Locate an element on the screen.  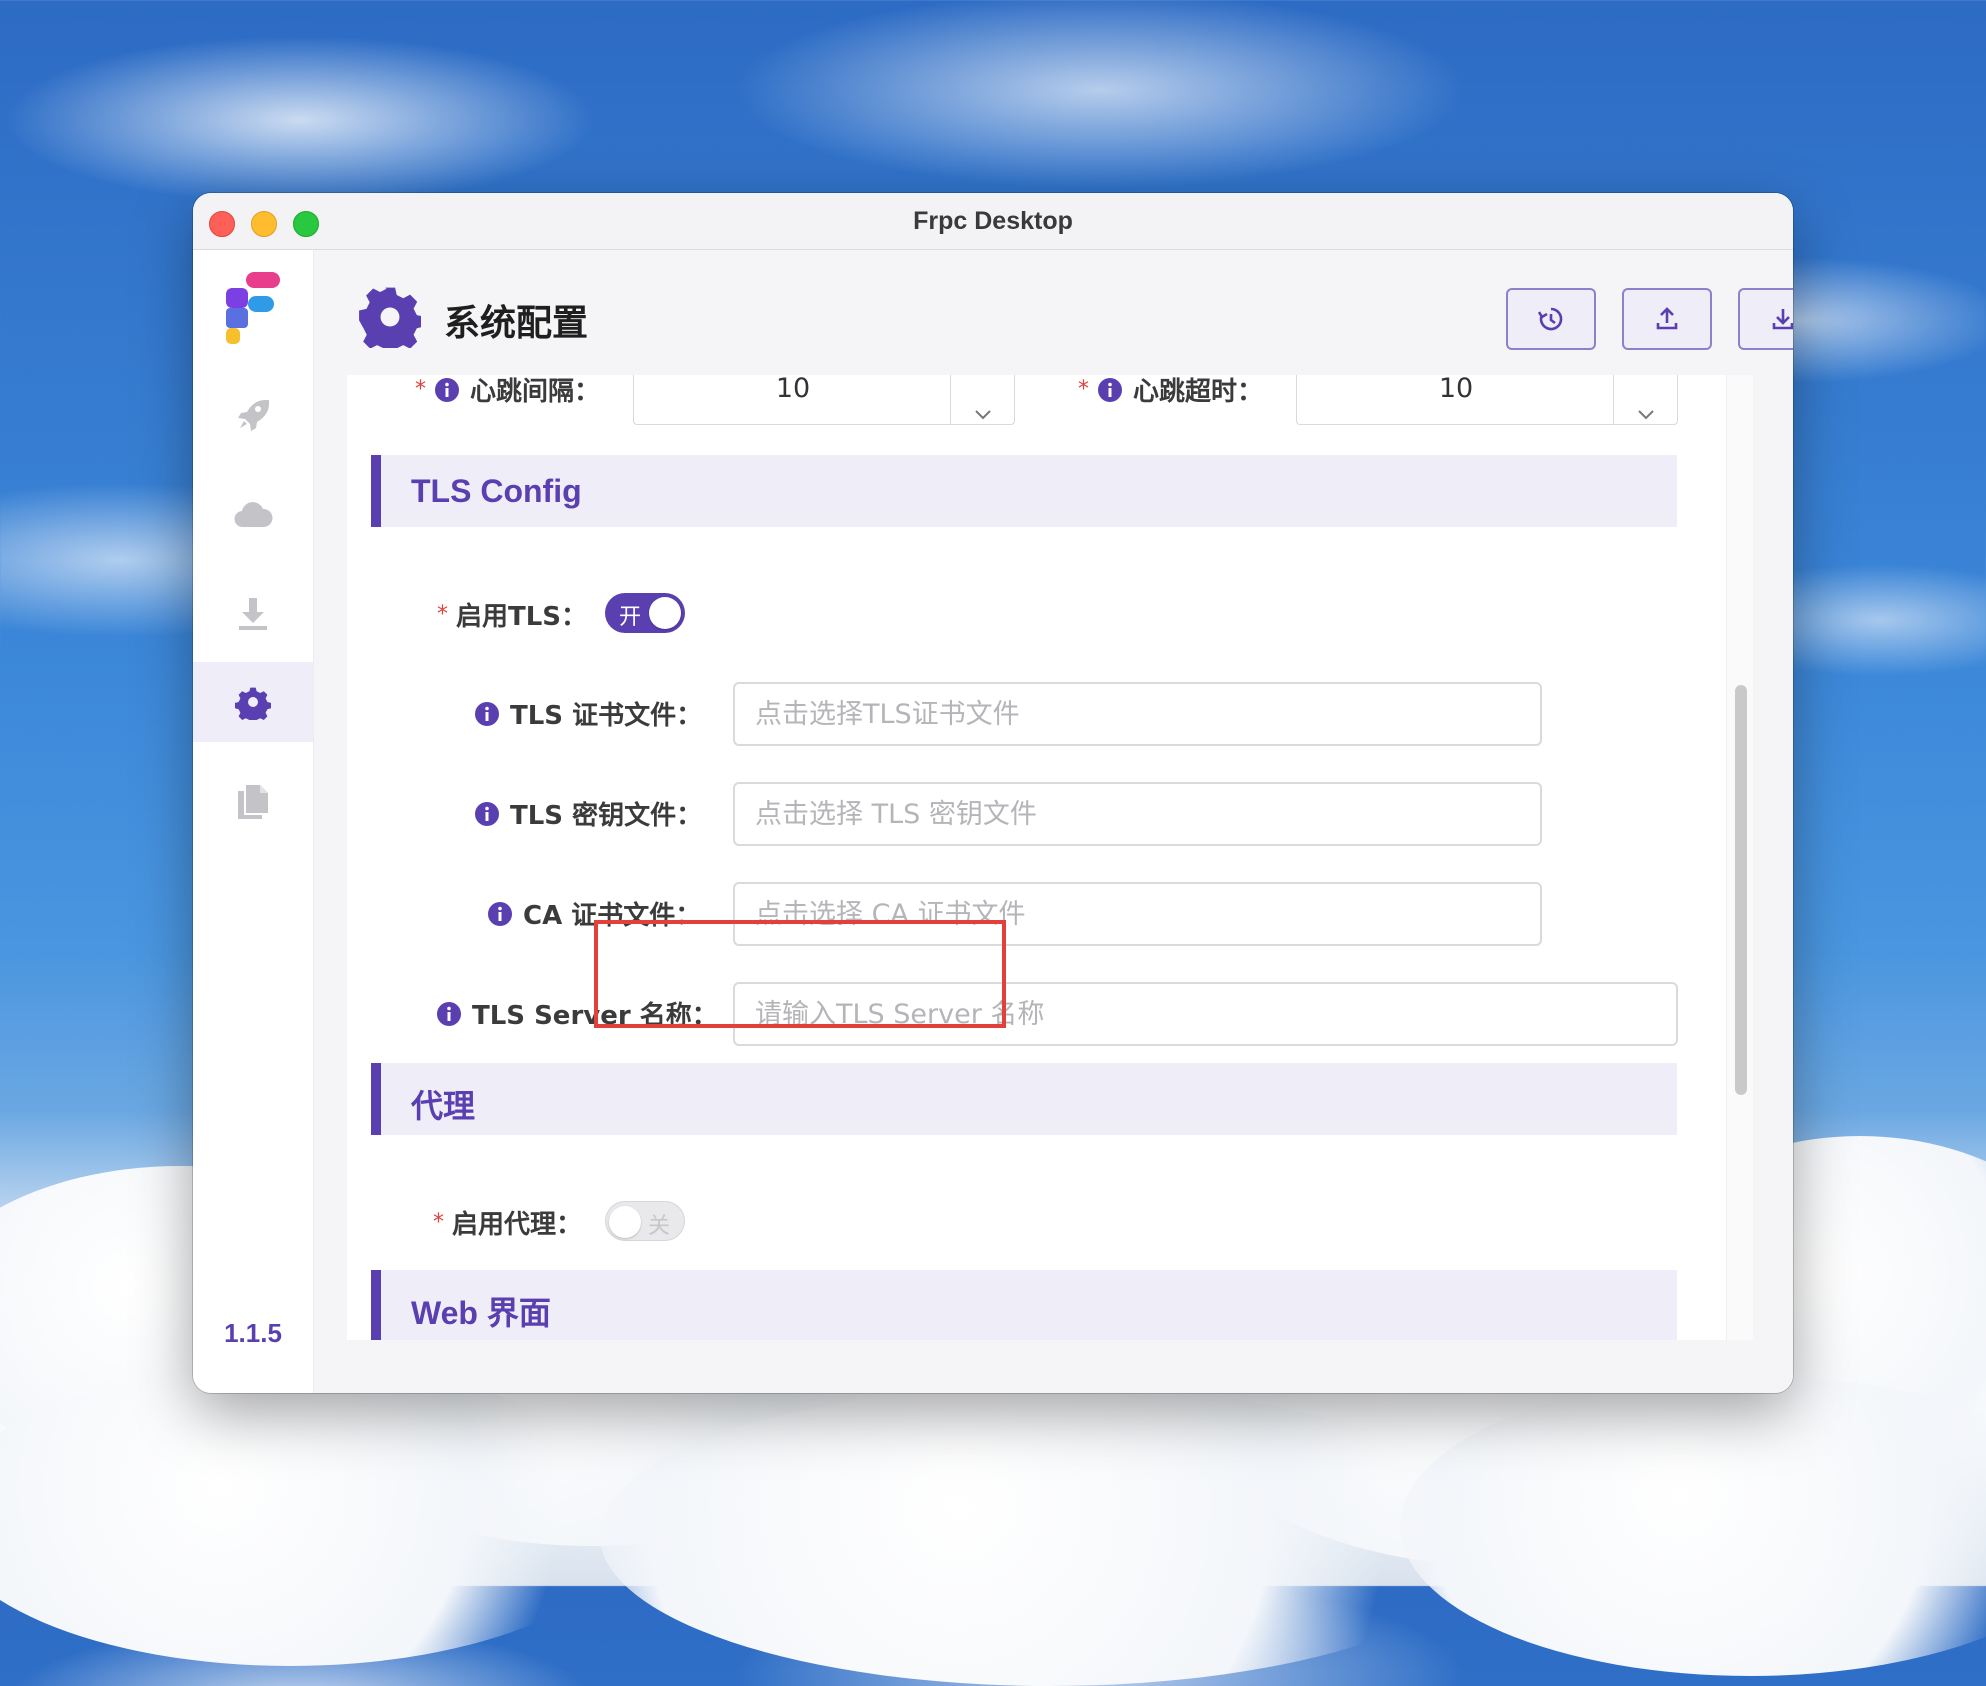
heartbeat-interval-input: 10 is located at coordinates (824, 400).